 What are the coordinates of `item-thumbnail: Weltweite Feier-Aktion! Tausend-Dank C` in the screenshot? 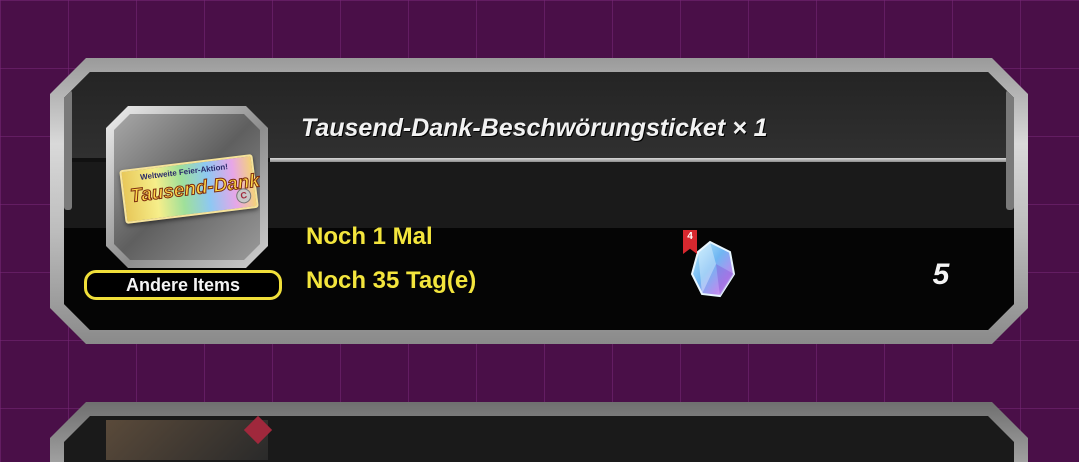 It's located at (187, 187).